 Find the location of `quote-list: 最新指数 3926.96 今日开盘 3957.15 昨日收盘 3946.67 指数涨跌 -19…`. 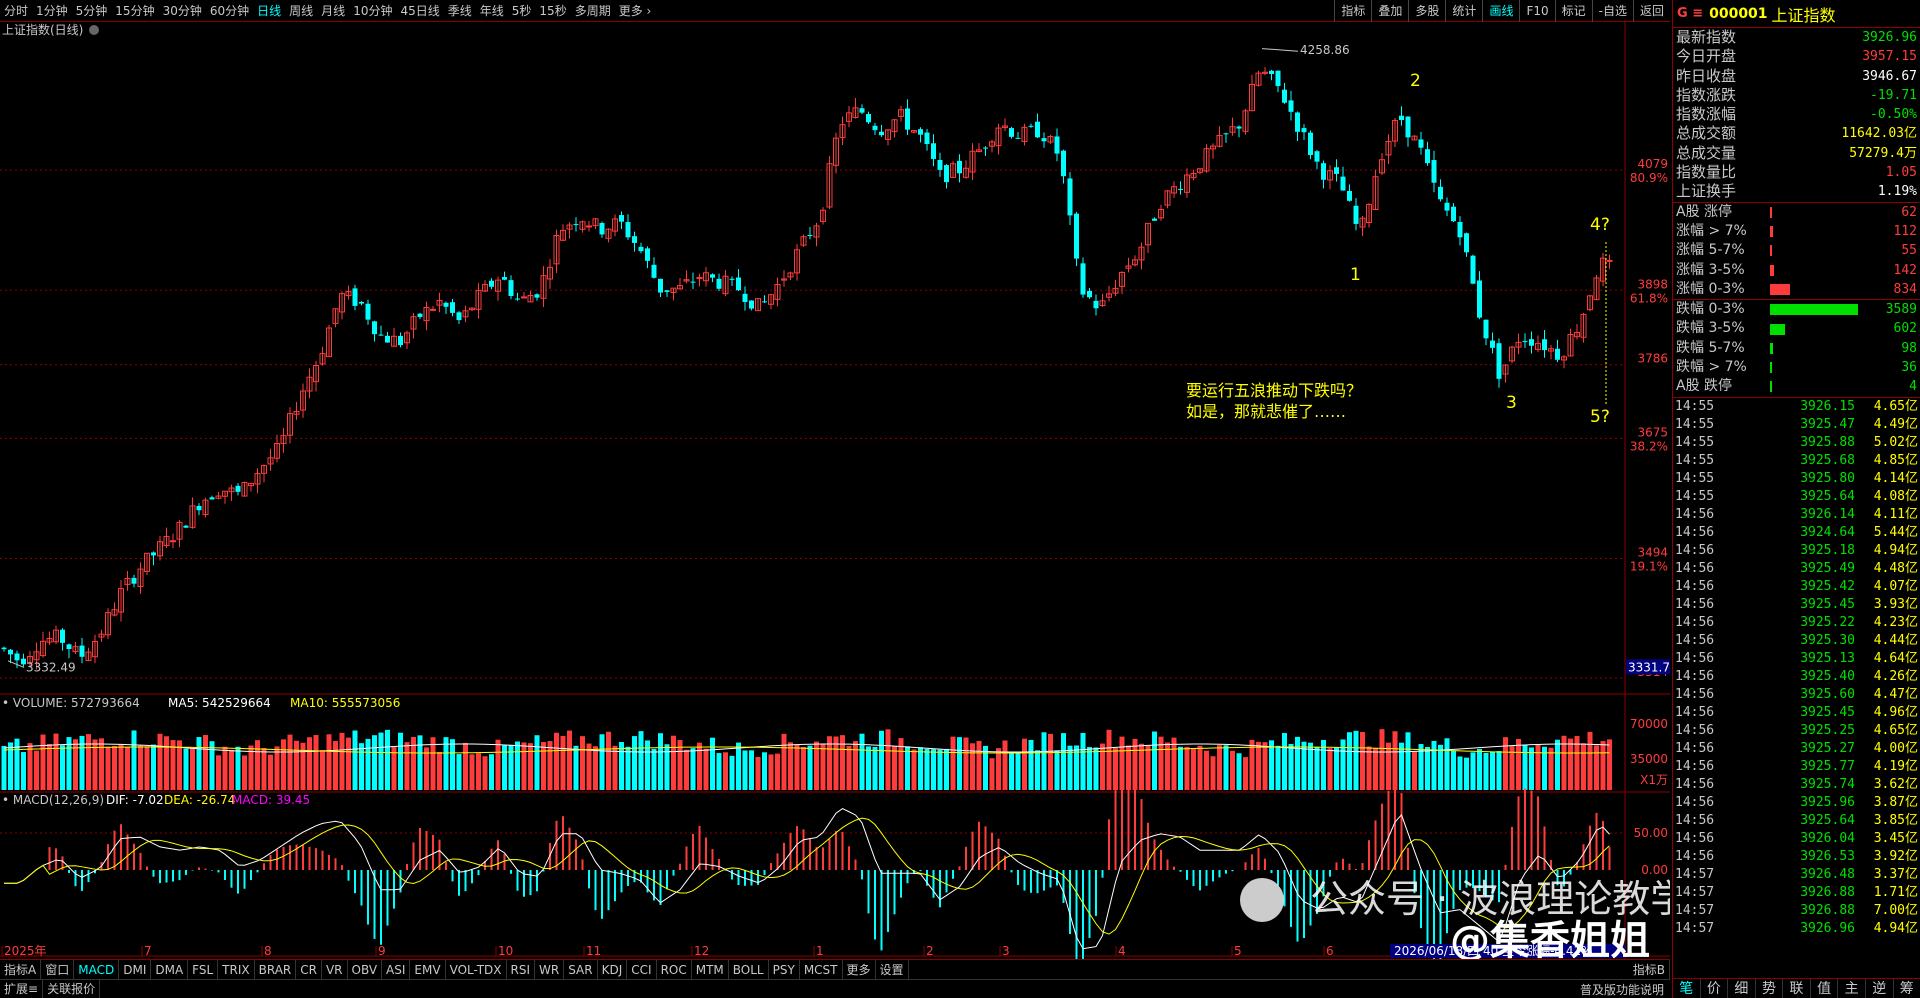

quote-list: 最新指数 3926.96 今日开盘 3957.15 昨日收盘 3946.67 指数涨跌 -19… is located at coordinates (1796, 115).